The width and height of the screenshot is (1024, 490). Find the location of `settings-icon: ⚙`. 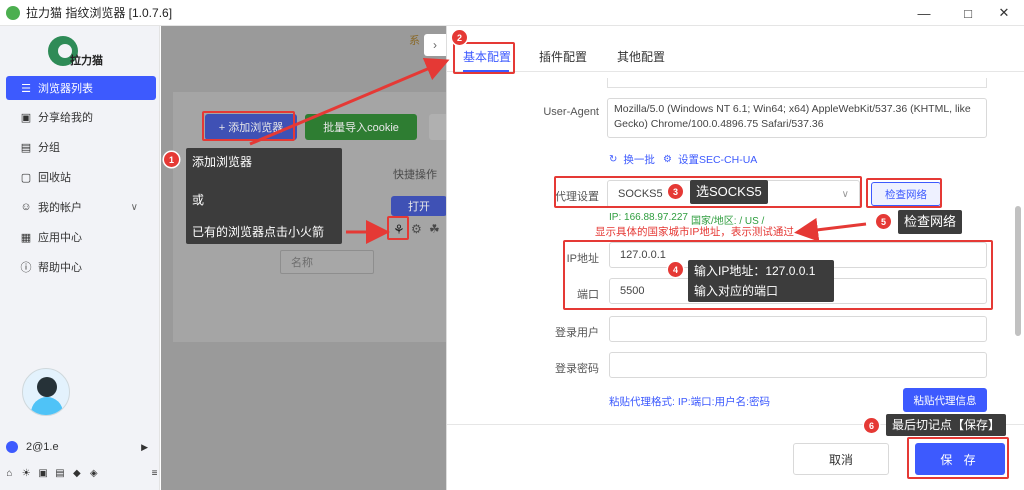

settings-icon: ⚙ is located at coordinates (416, 229).